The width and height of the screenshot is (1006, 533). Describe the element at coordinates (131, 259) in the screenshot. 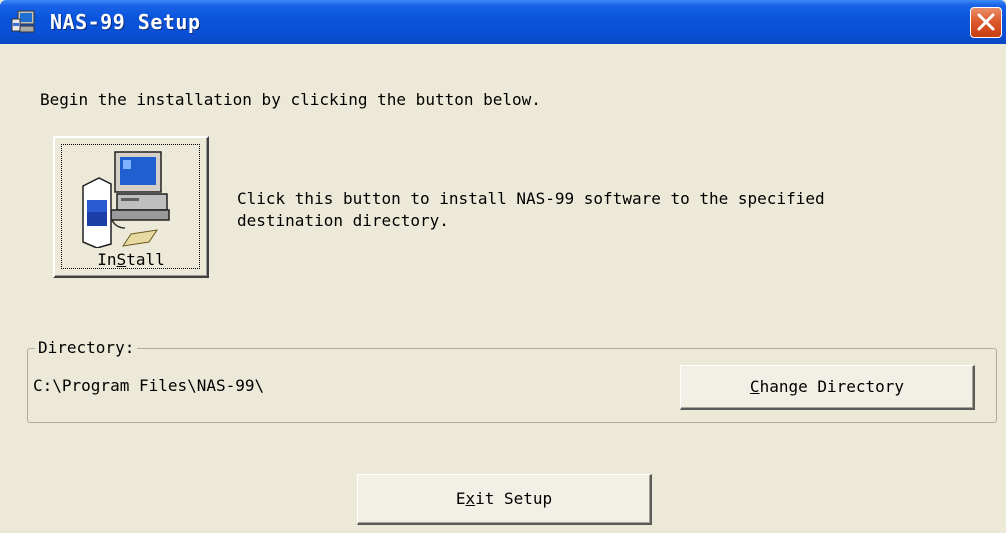

I see `install-label: InStall` at that location.